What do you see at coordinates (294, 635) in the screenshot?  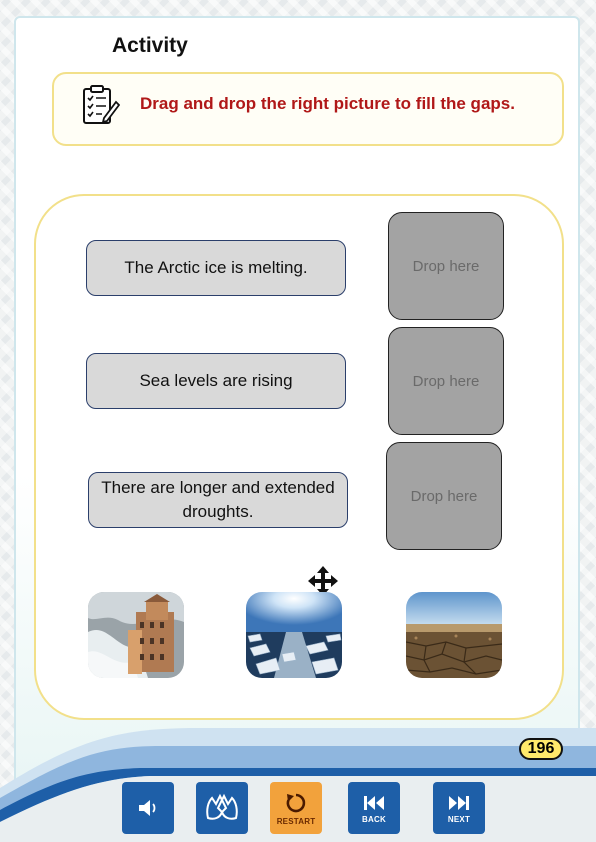 I see `melting-sea-ice-picture` at bounding box center [294, 635].